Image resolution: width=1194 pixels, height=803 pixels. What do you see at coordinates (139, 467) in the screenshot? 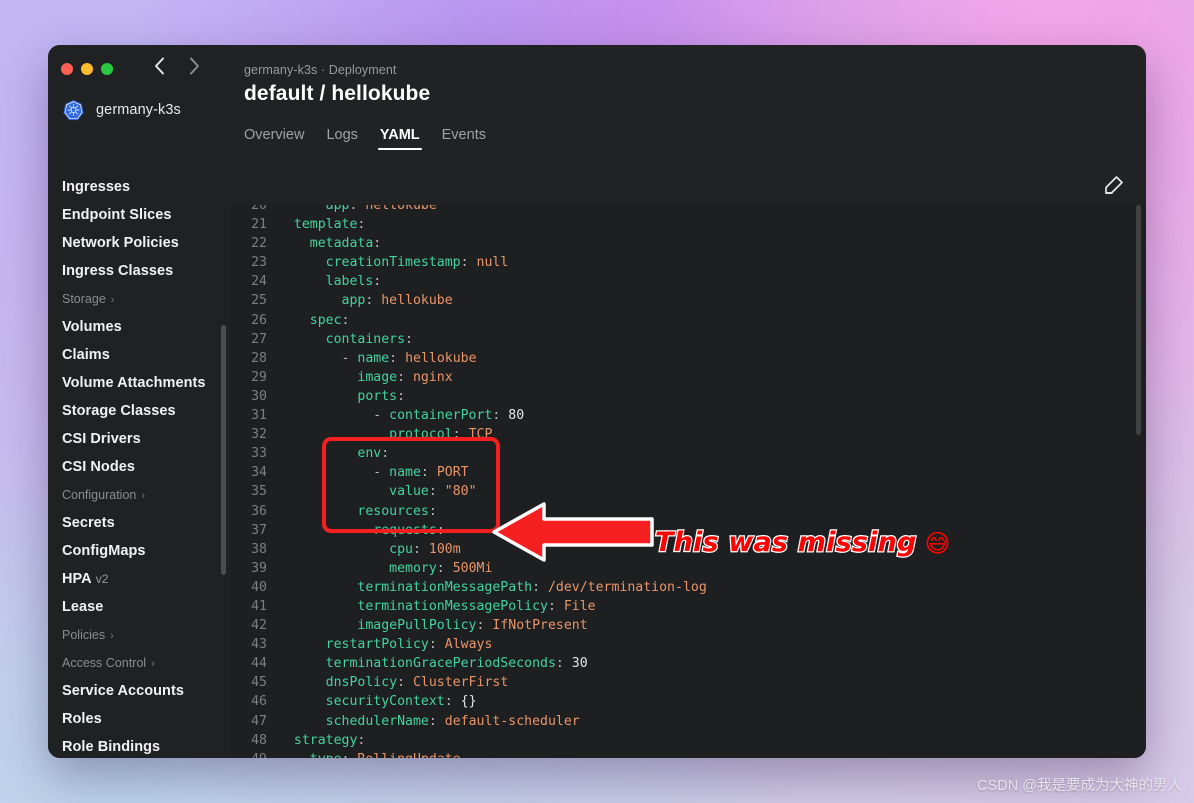
I see `sidebar-item-csi-nodes: CSI Nodes` at bounding box center [139, 467].